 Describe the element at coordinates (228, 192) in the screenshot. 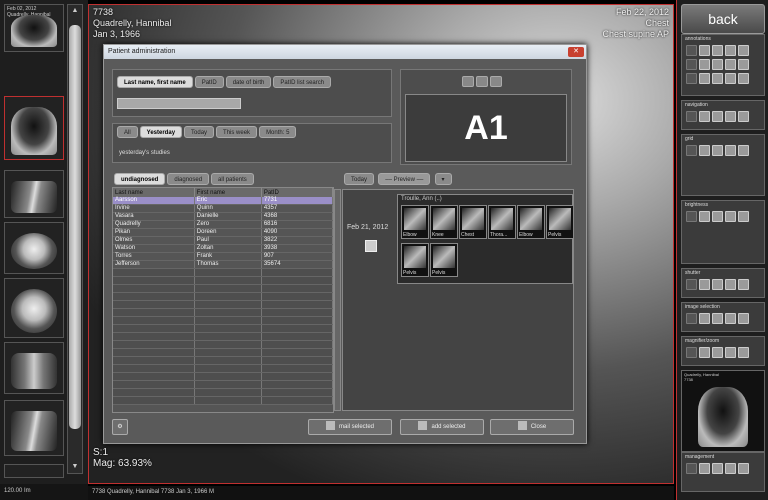

I see `column-header: First name` at that location.